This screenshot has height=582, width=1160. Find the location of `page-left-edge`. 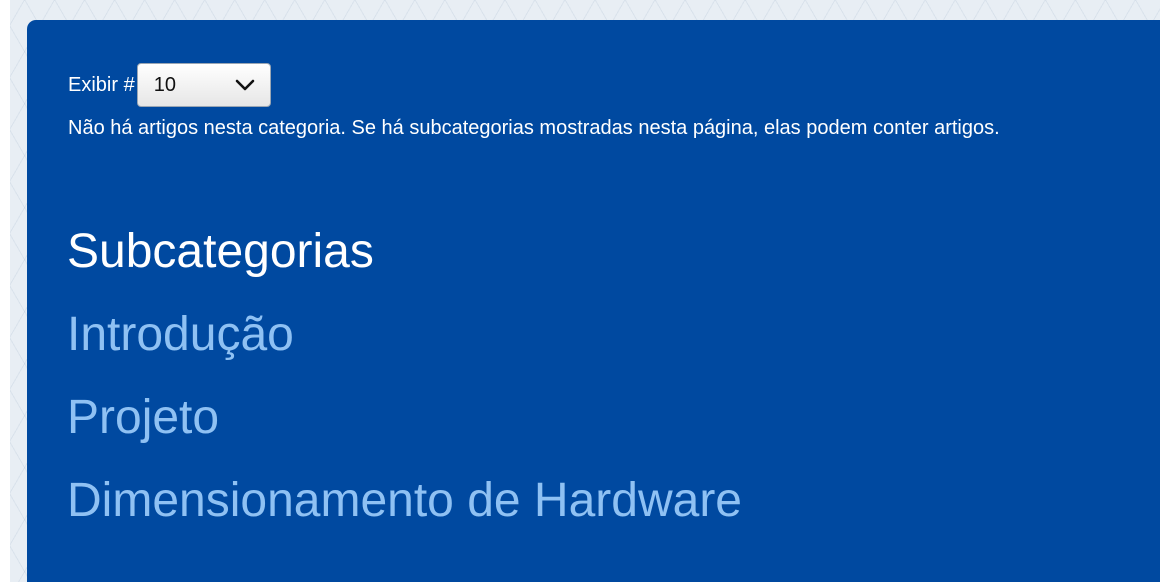

page-left-edge is located at coordinates (5, 291).